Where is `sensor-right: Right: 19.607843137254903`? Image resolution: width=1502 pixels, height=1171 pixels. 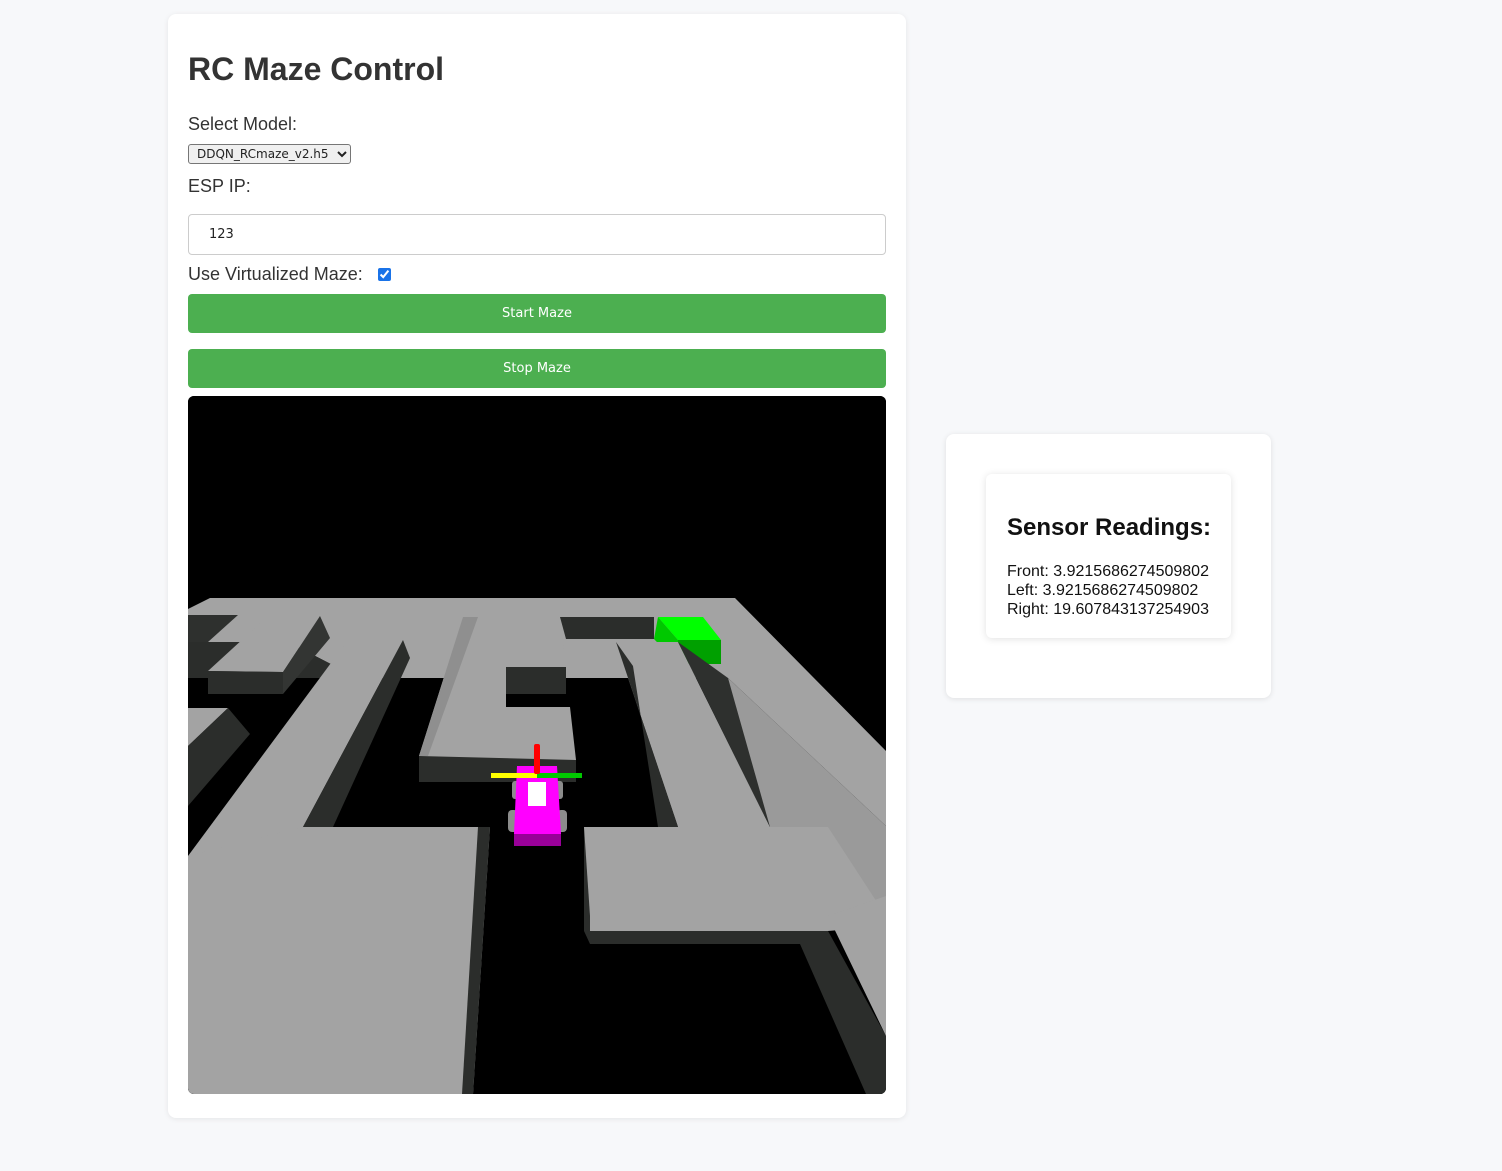
sensor-right: Right: 19.607843137254903 is located at coordinates (1108, 609).